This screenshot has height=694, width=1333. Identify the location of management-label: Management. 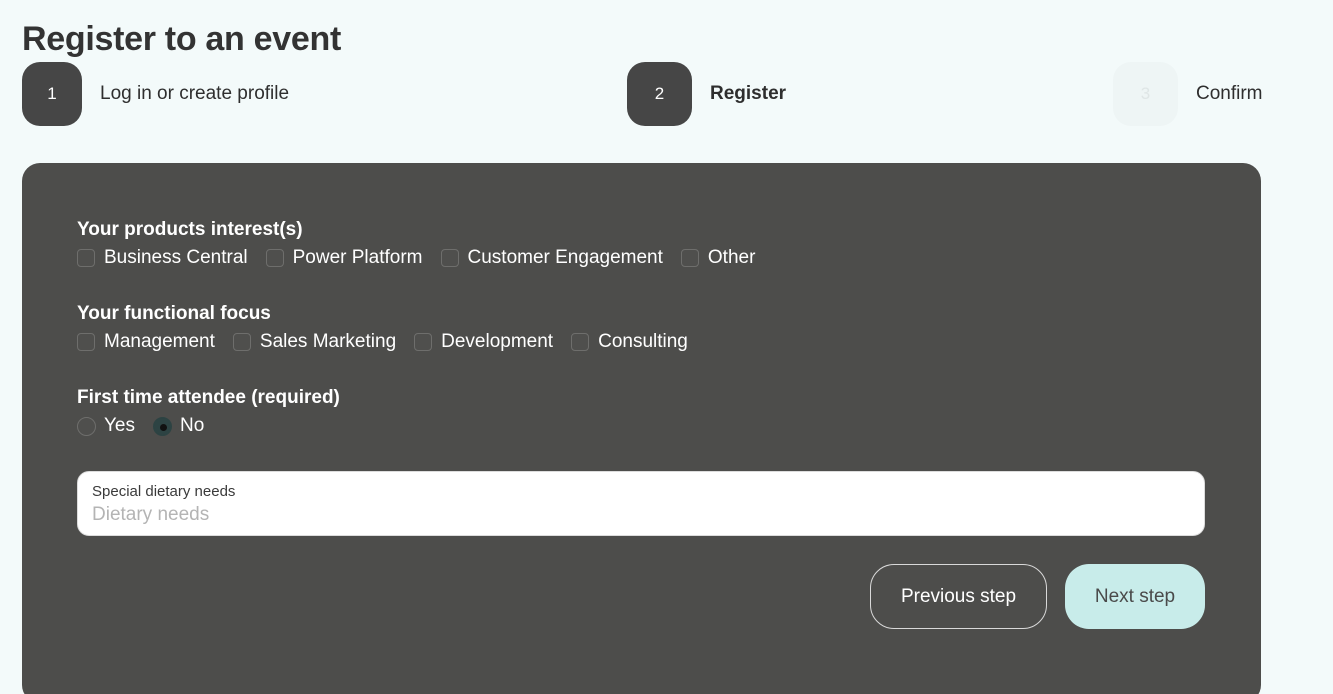
(159, 341).